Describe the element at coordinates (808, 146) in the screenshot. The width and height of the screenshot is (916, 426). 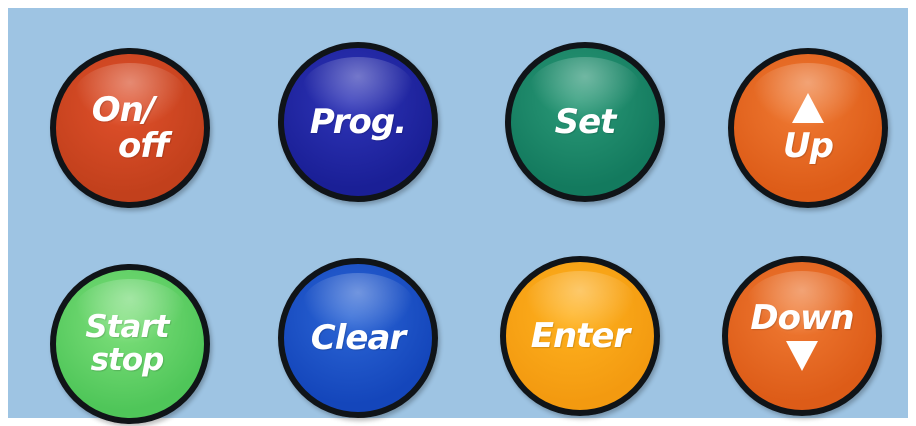
I see `up-label: Up` at that location.